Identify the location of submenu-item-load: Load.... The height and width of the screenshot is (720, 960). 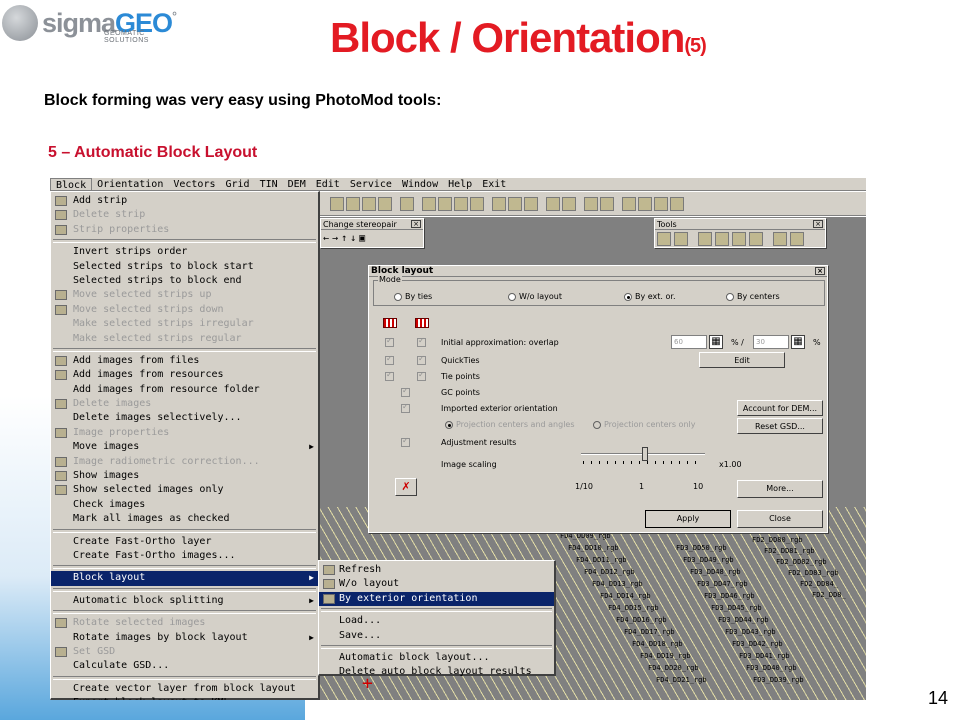
(436, 621).